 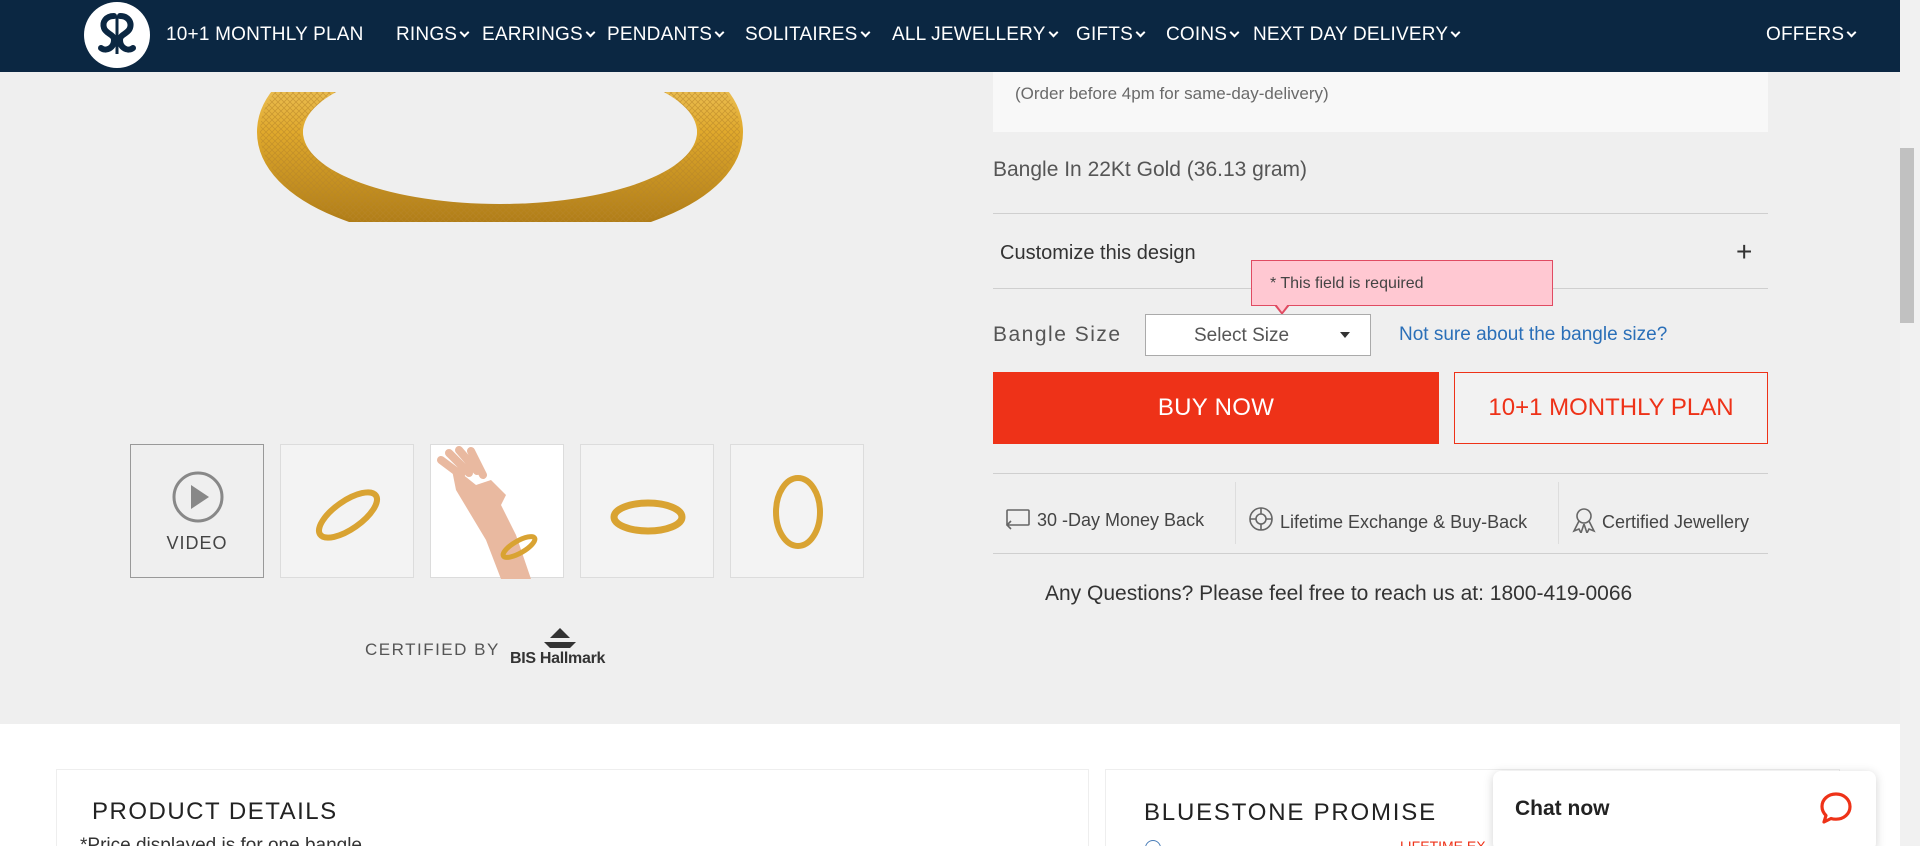 What do you see at coordinates (1836, 808) in the screenshot?
I see `chat-bubble-icon` at bounding box center [1836, 808].